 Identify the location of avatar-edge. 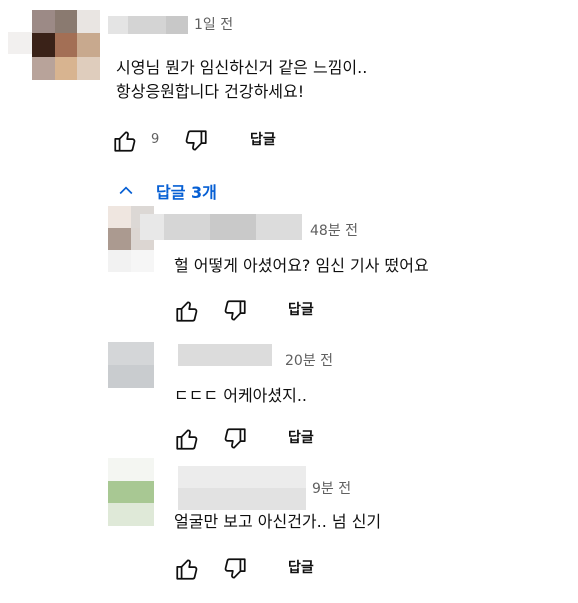
(20, 43).